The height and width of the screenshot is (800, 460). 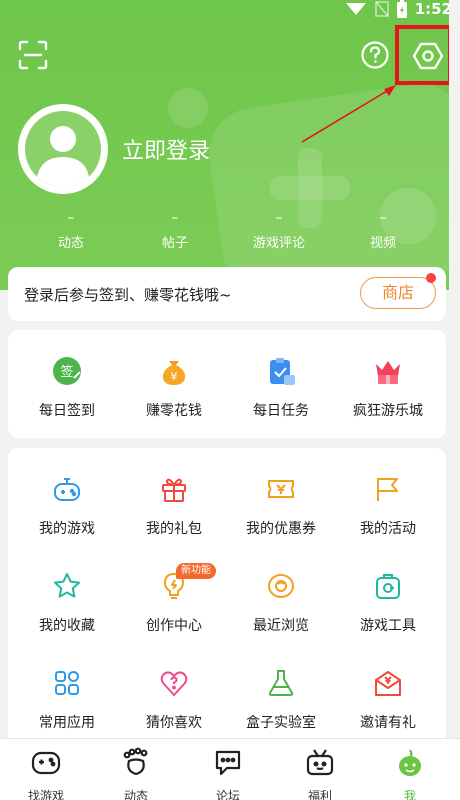 What do you see at coordinates (281, 411) in the screenshot?
I see `quick-action-label: 每日任务` at bounding box center [281, 411].